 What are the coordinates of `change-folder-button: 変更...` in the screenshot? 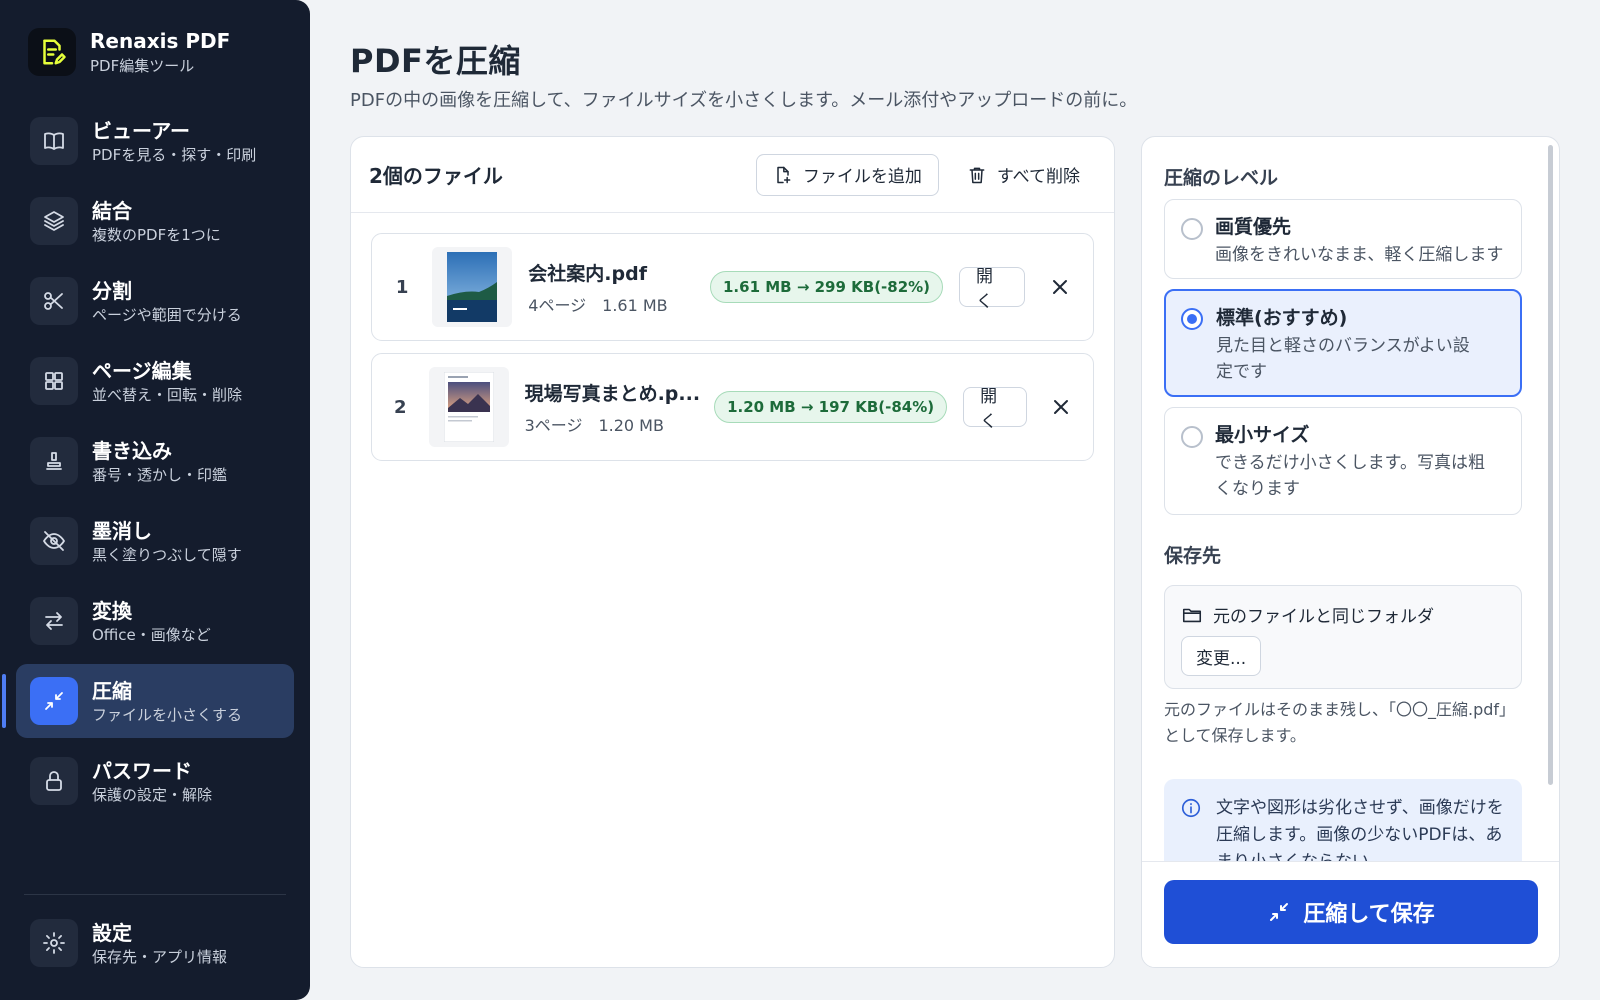 It's located at (1221, 656).